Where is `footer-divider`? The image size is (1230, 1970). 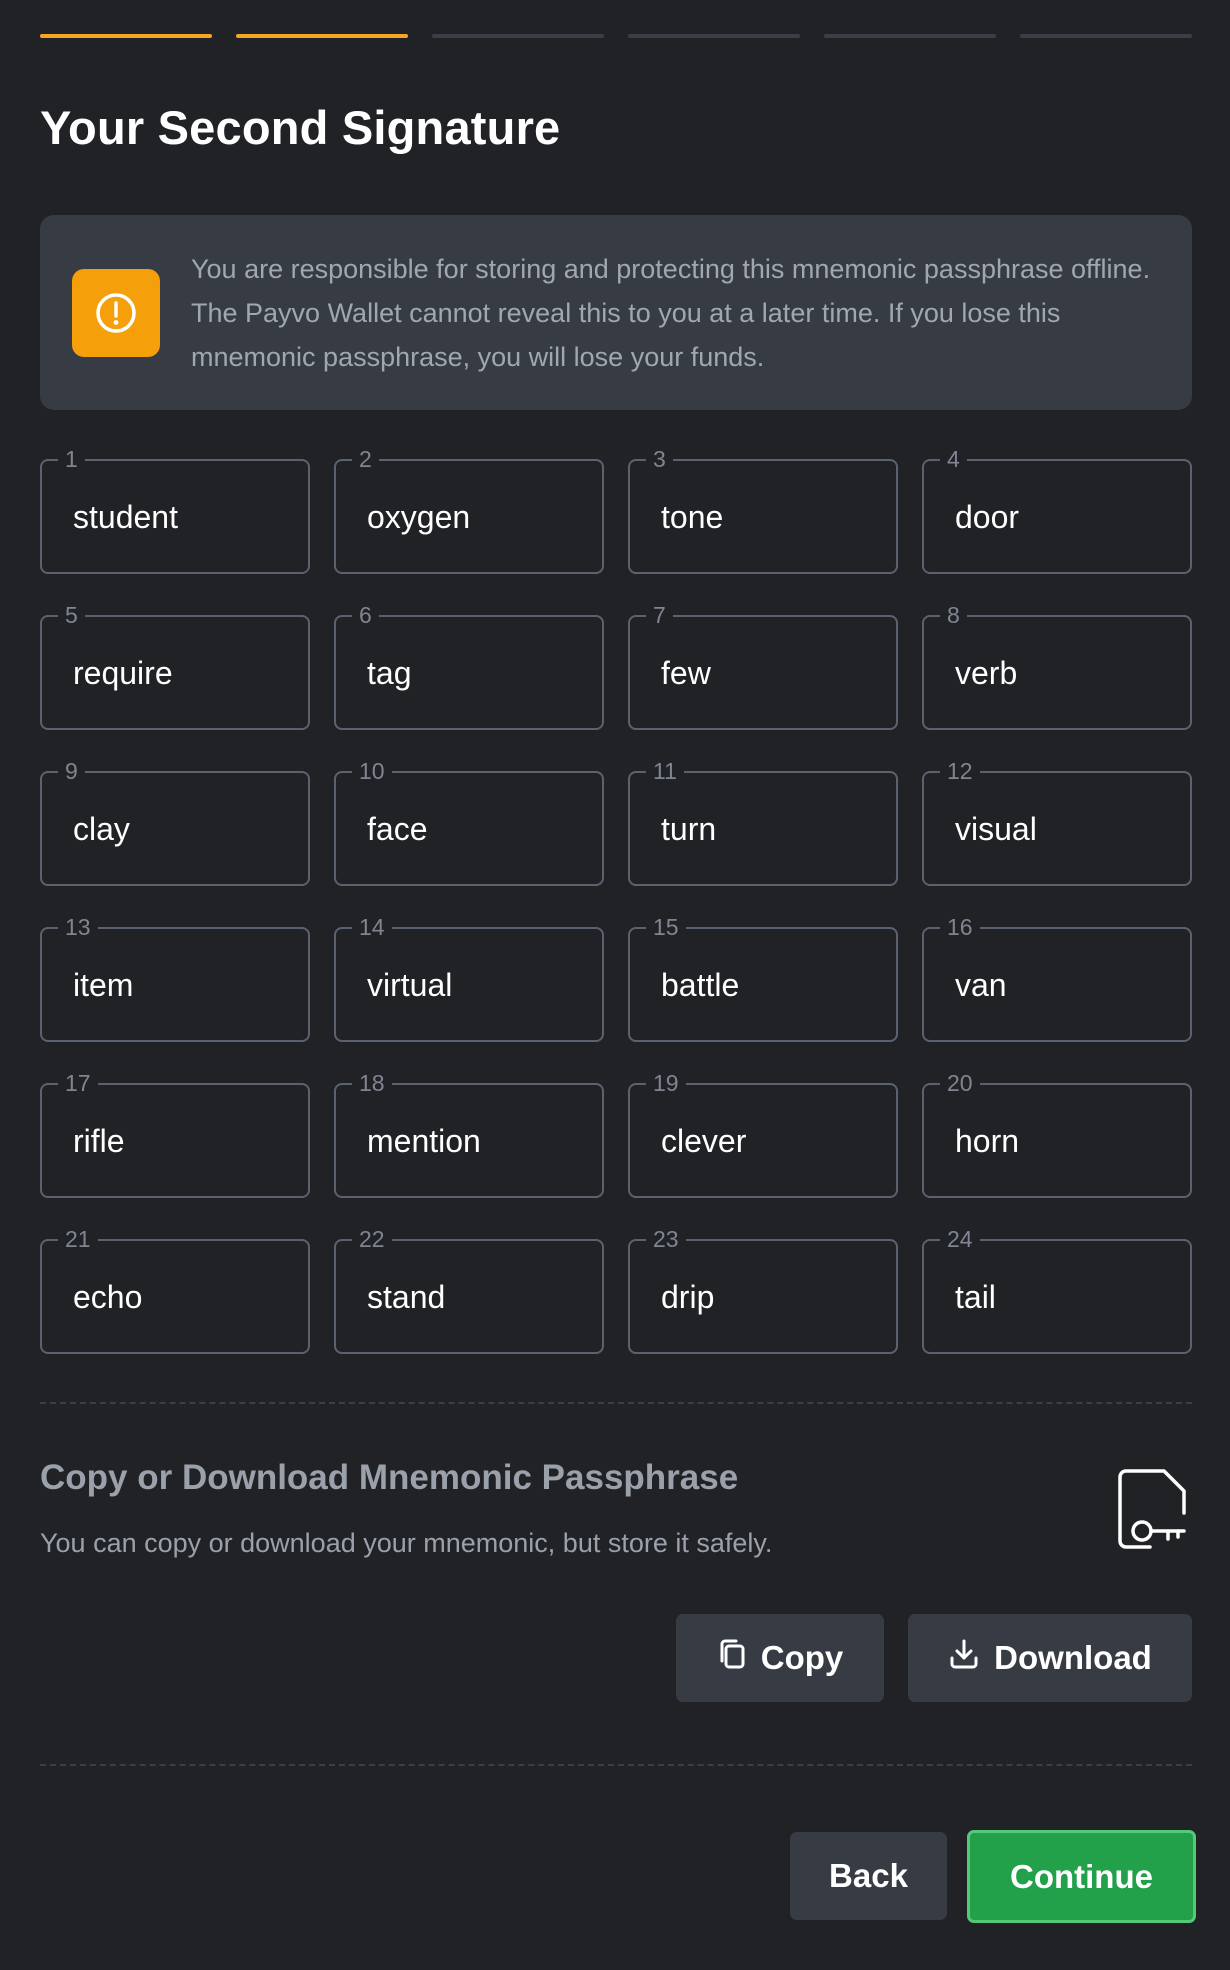
footer-divider is located at coordinates (616, 1765).